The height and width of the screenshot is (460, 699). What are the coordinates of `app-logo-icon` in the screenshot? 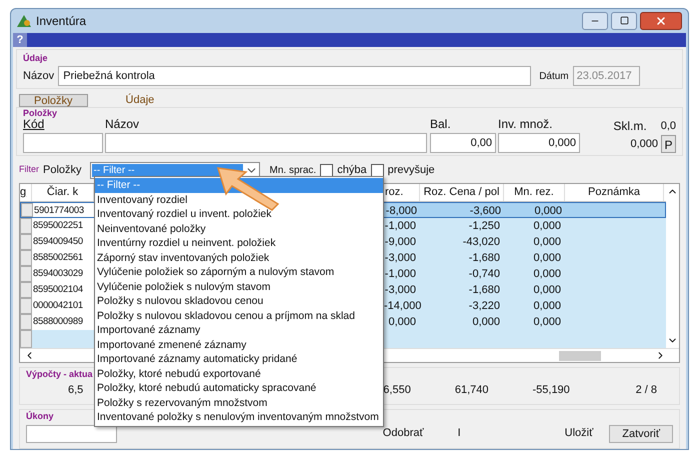 It's located at (24, 20).